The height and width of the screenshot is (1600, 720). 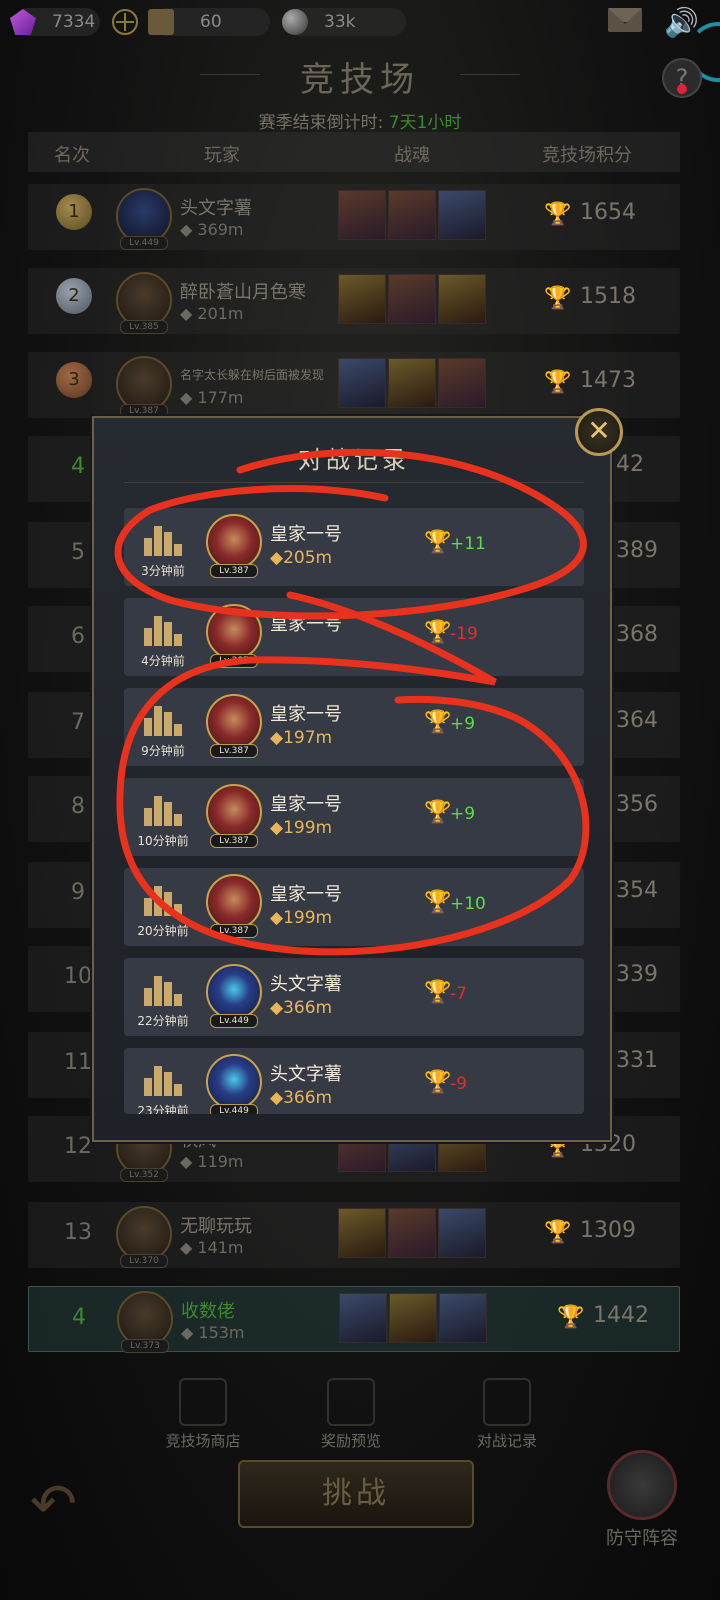 What do you see at coordinates (642, 1485) in the screenshot?
I see `helmet-icon` at bounding box center [642, 1485].